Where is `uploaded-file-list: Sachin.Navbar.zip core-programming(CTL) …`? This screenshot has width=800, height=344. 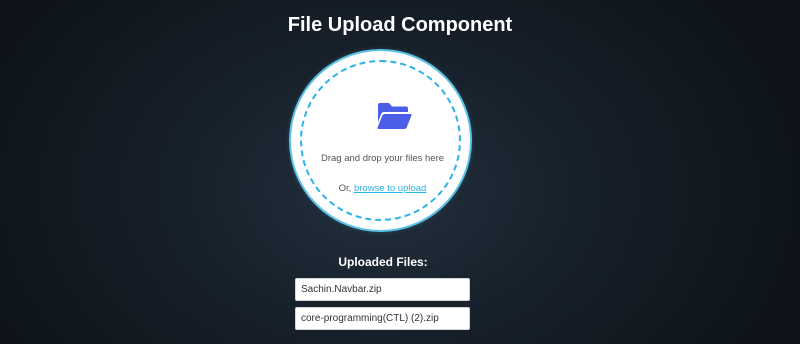 uploaded-file-list: Sachin.Navbar.zip core-programming(CTL) … is located at coordinates (382, 307).